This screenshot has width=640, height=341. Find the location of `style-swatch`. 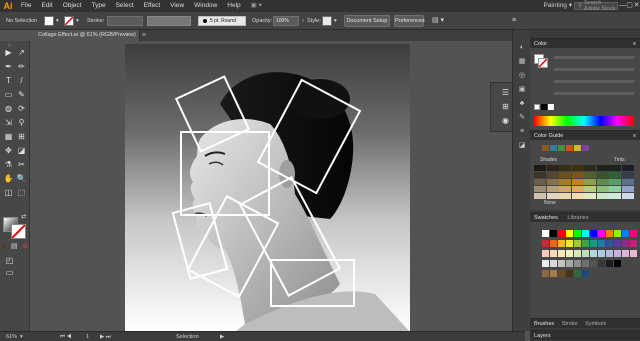

style-swatch is located at coordinates (327, 21).